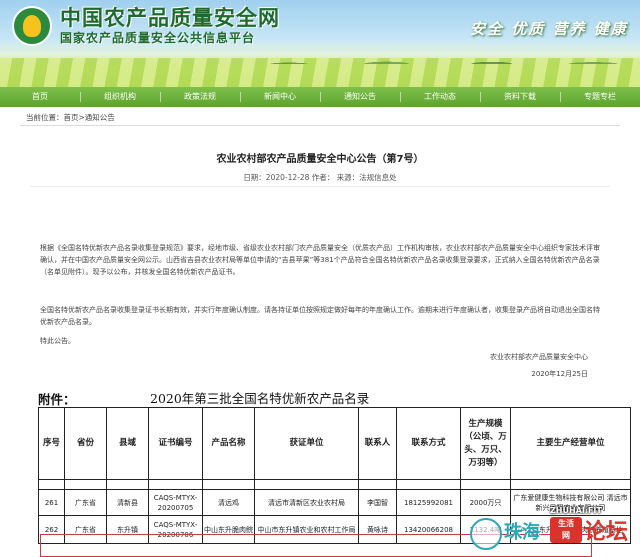 Image resolution: width=640 pixels, height=557 pixels. Describe the element at coordinates (320, 159) in the screenshot. I see `article-title: 农业农村部农产品质量安全中心公告（第7号）` at that location.